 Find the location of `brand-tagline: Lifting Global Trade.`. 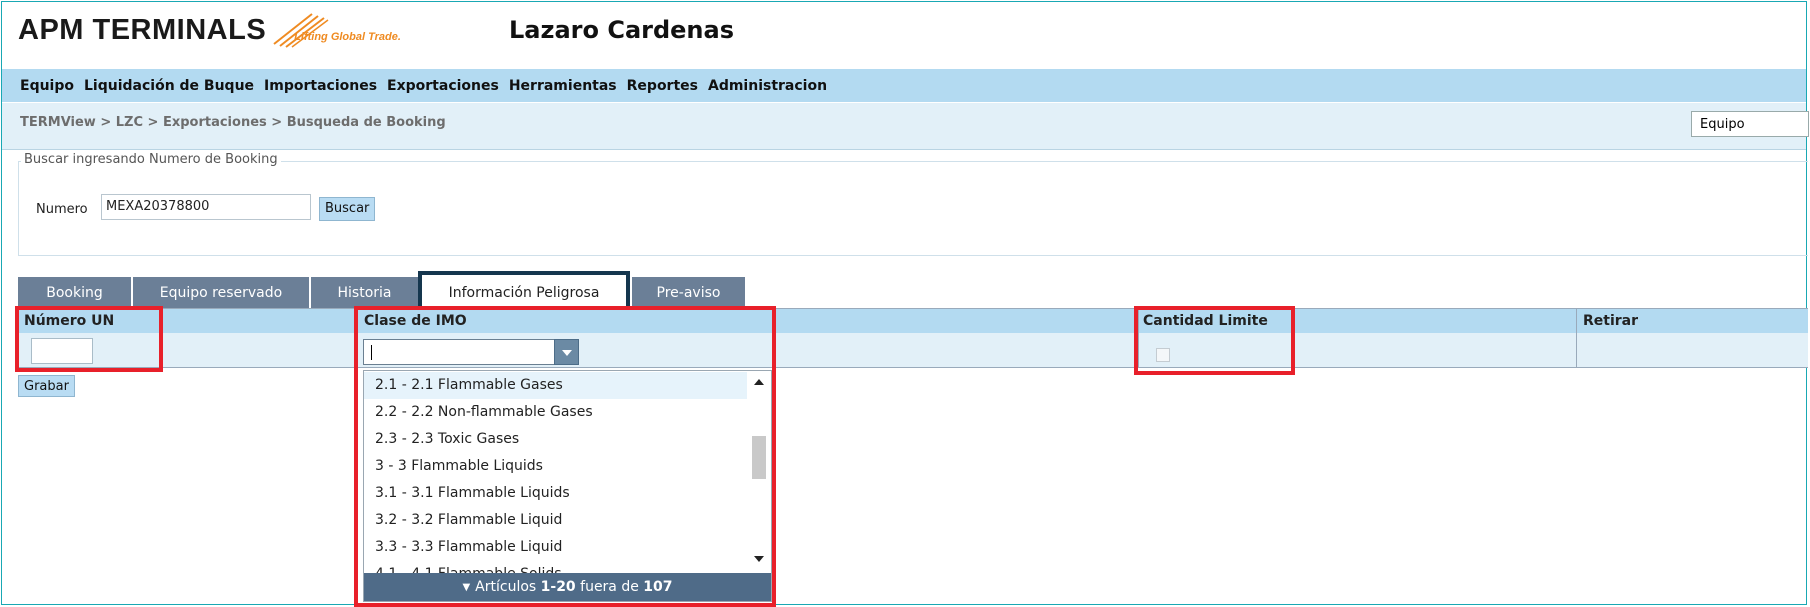

brand-tagline: Lifting Global Trade. is located at coordinates (347, 37).